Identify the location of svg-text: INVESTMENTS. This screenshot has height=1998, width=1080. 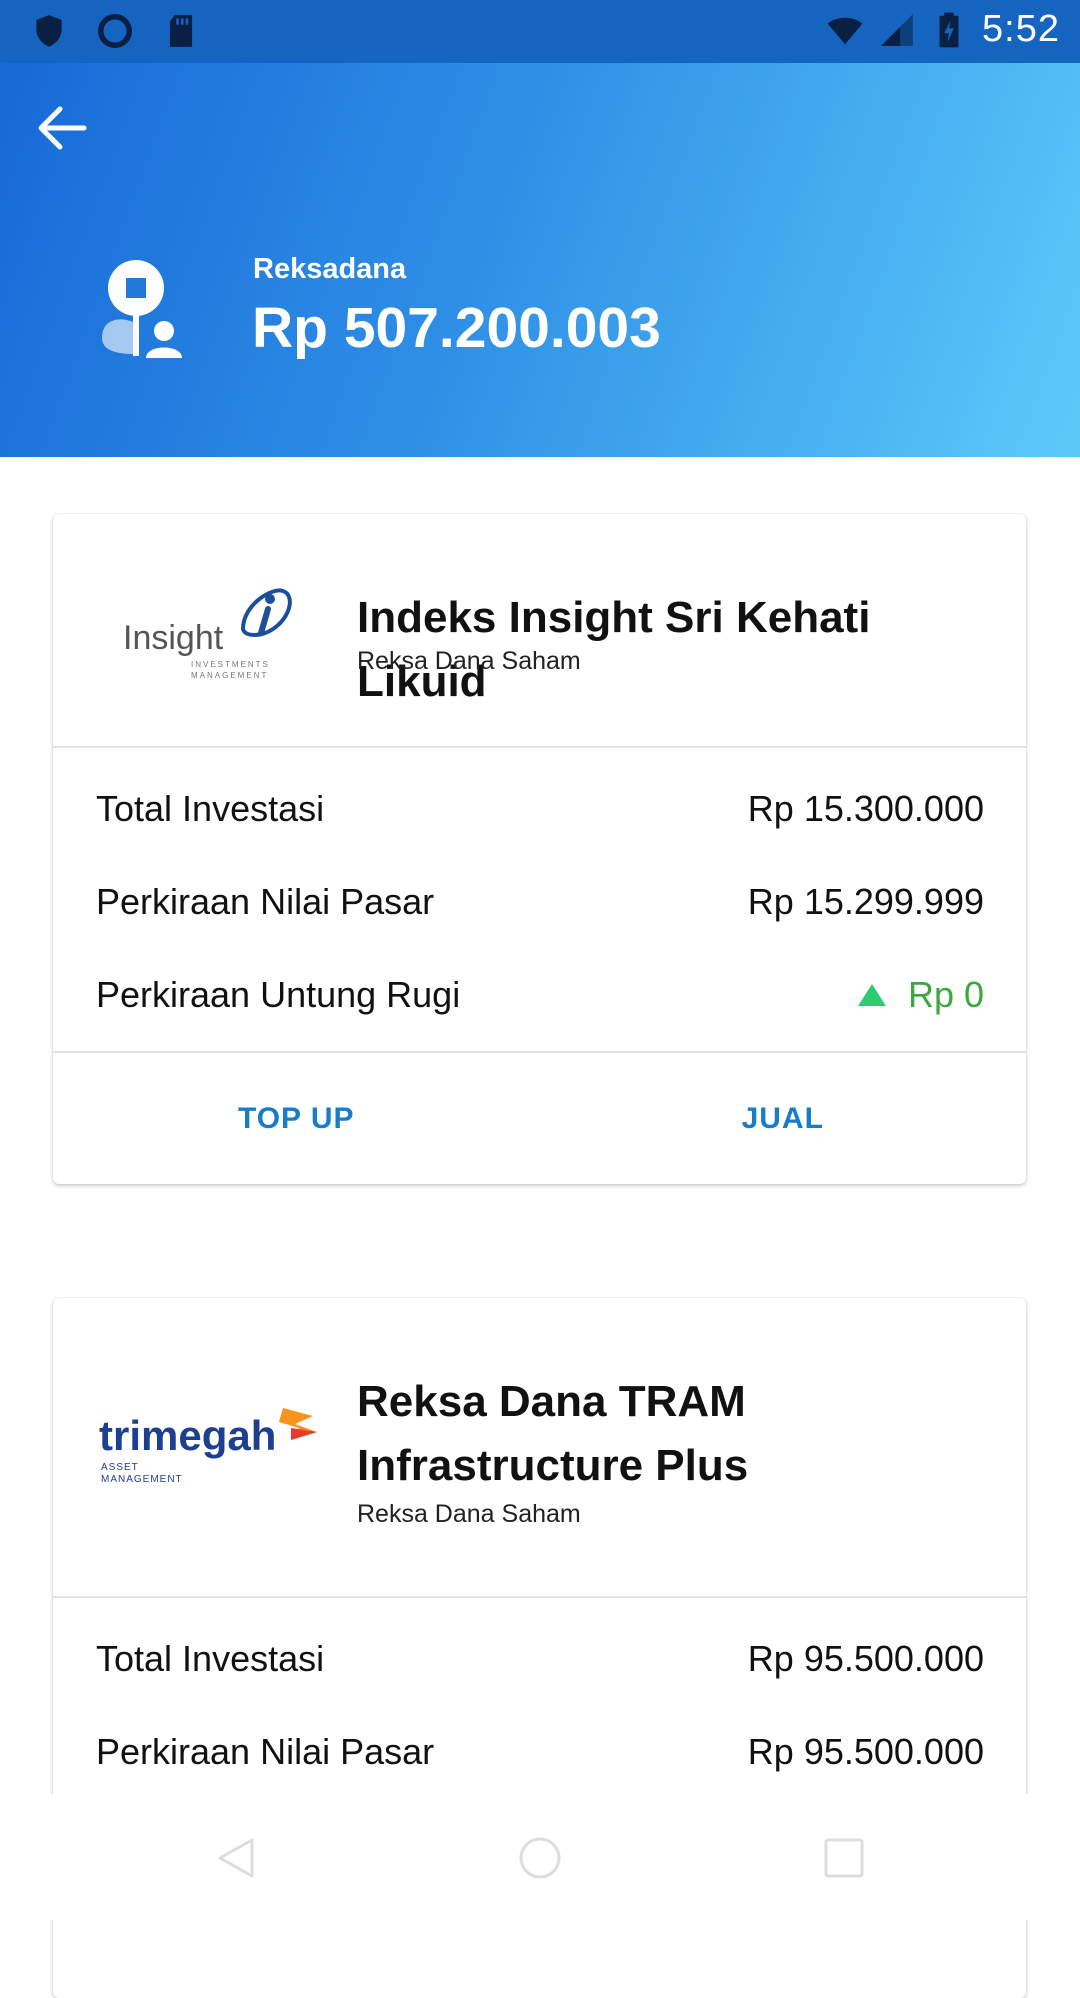
(230, 664).